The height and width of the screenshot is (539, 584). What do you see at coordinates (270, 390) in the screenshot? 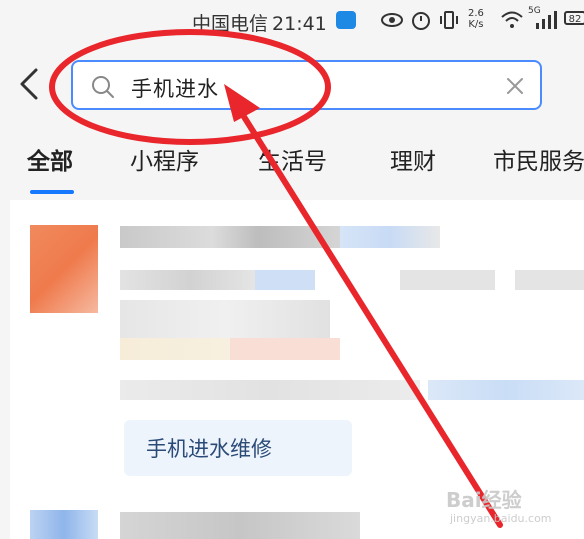
I see `result-meta-blurred` at bounding box center [270, 390].